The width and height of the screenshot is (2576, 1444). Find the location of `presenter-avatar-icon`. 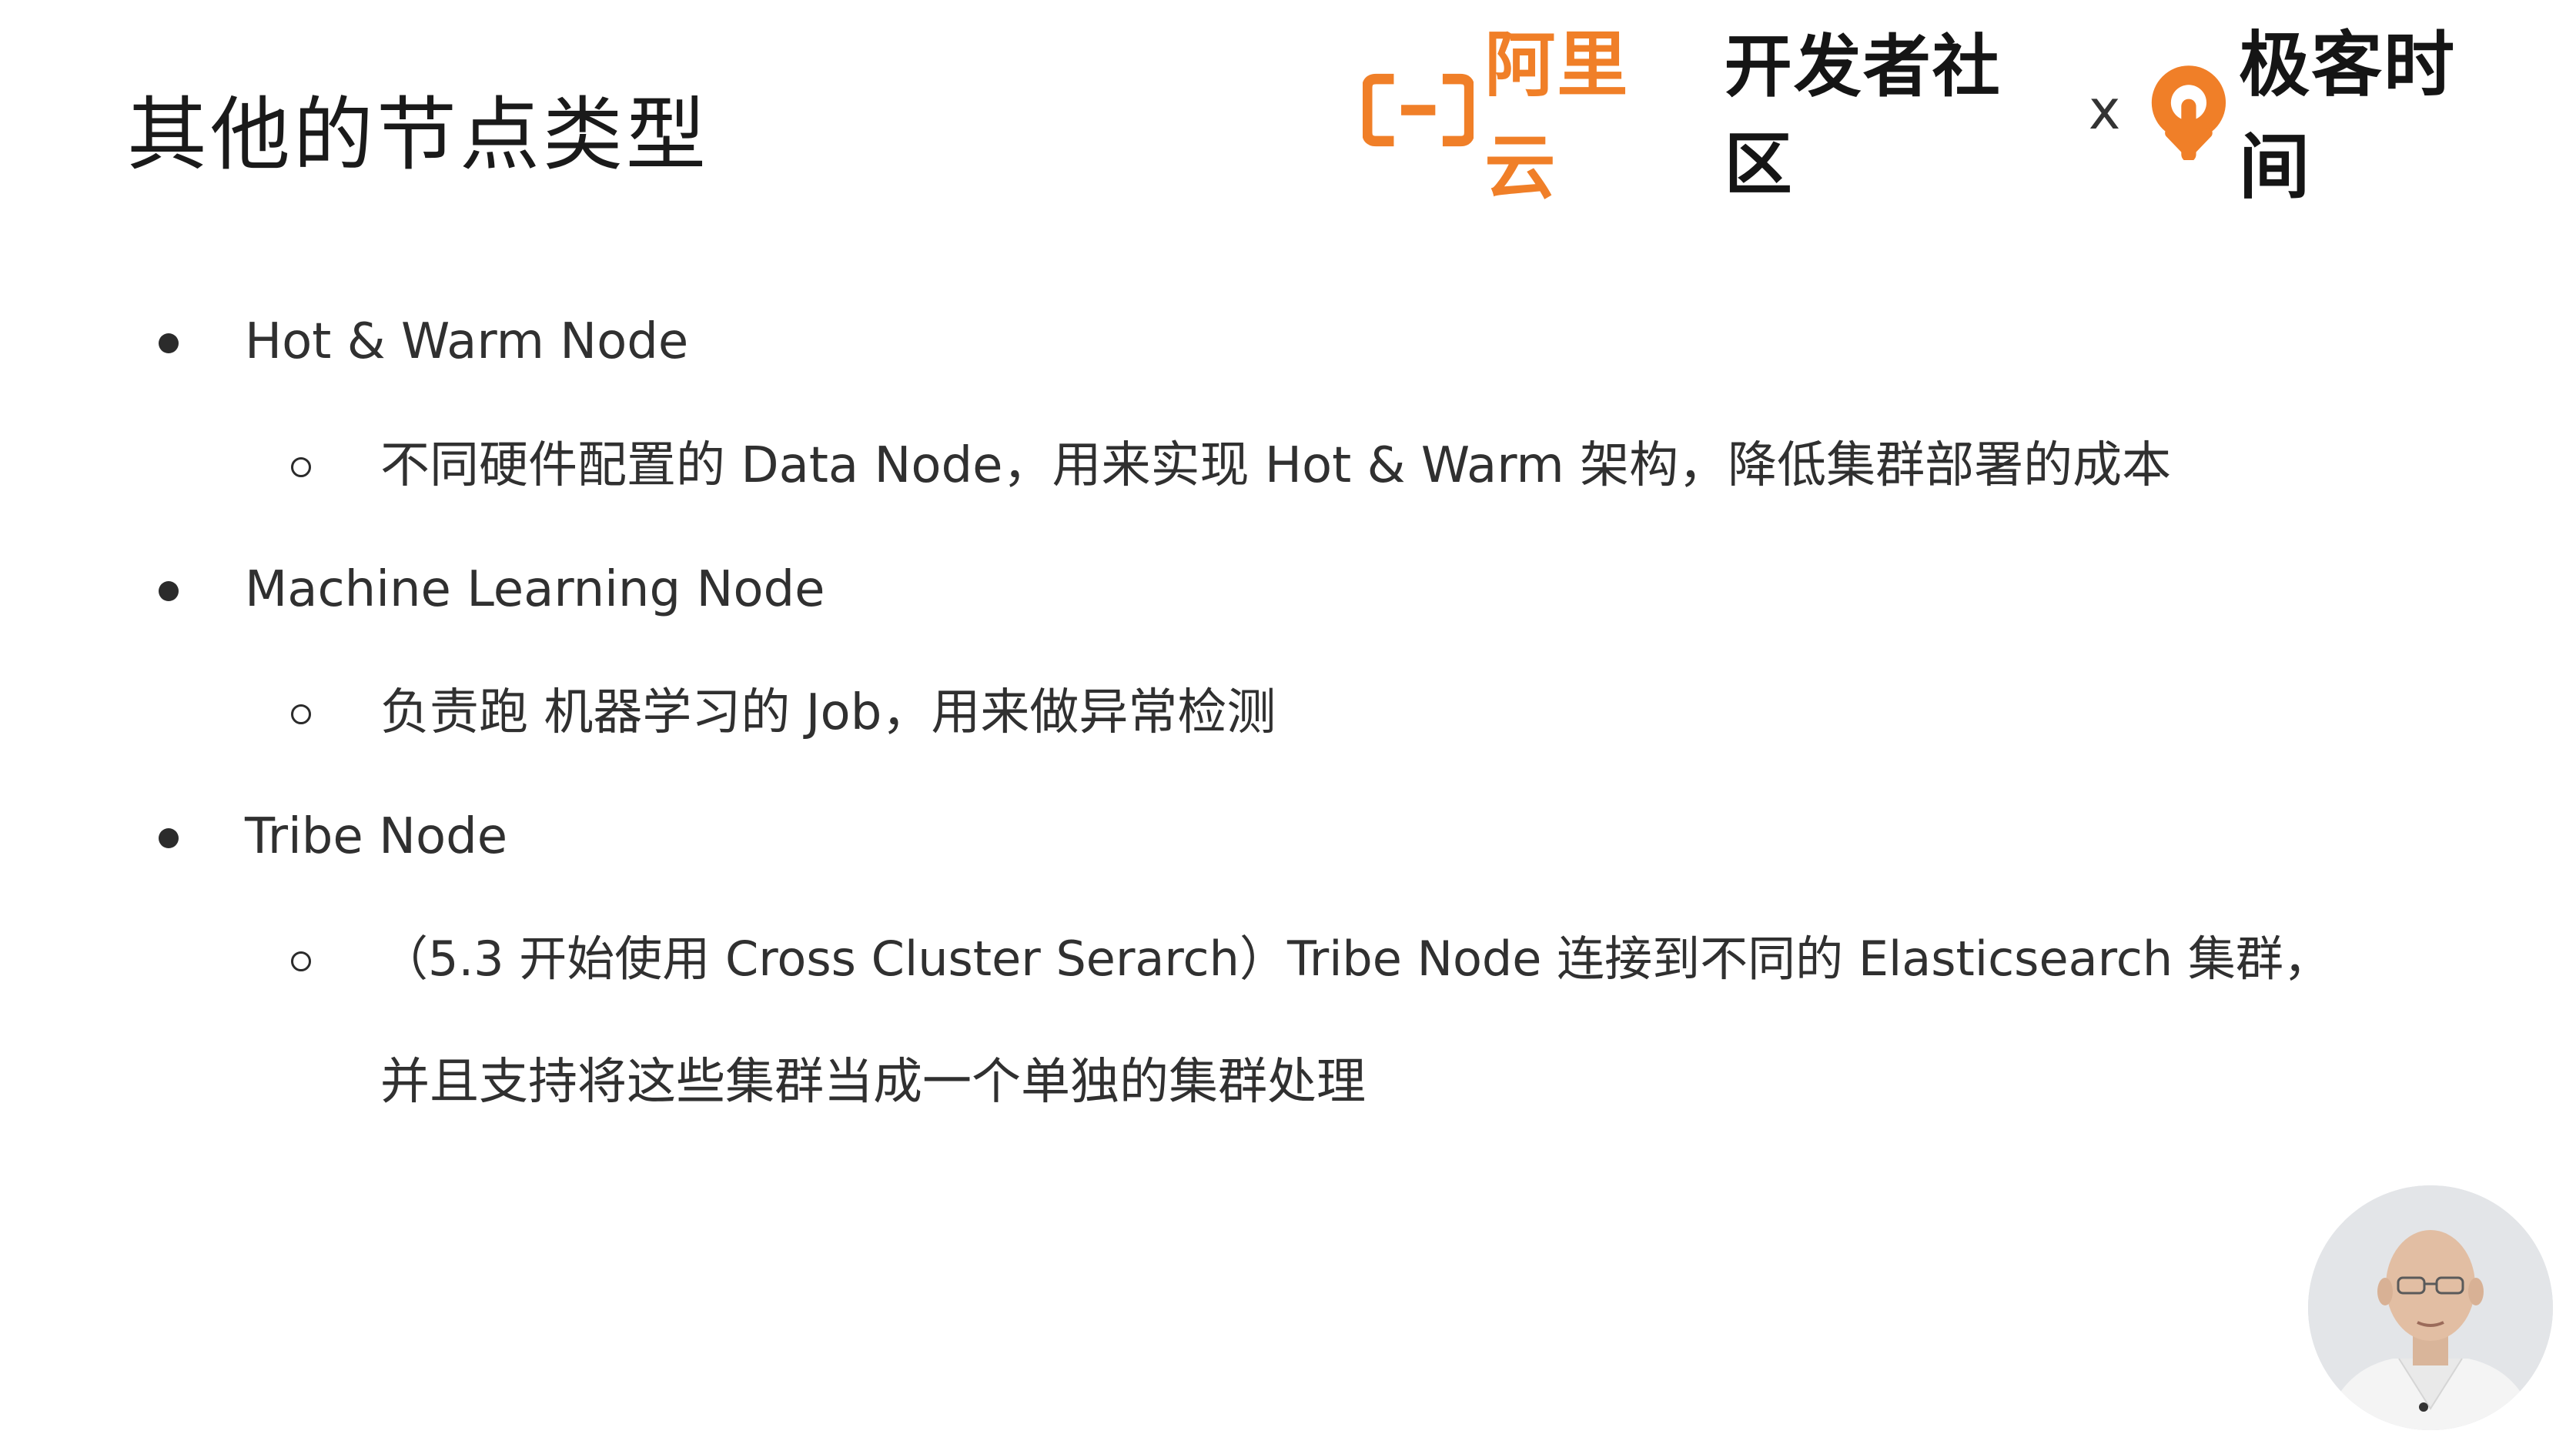

presenter-avatar-icon is located at coordinates (2431, 1307).